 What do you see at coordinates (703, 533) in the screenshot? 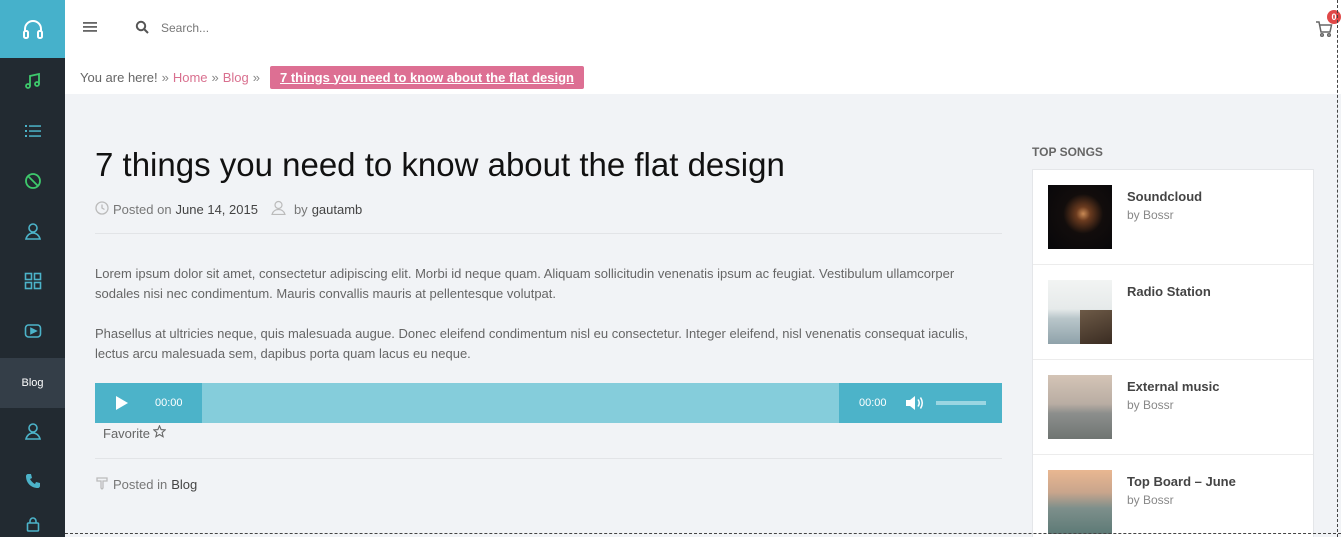
I see `page-edge-bottom` at bounding box center [703, 533].